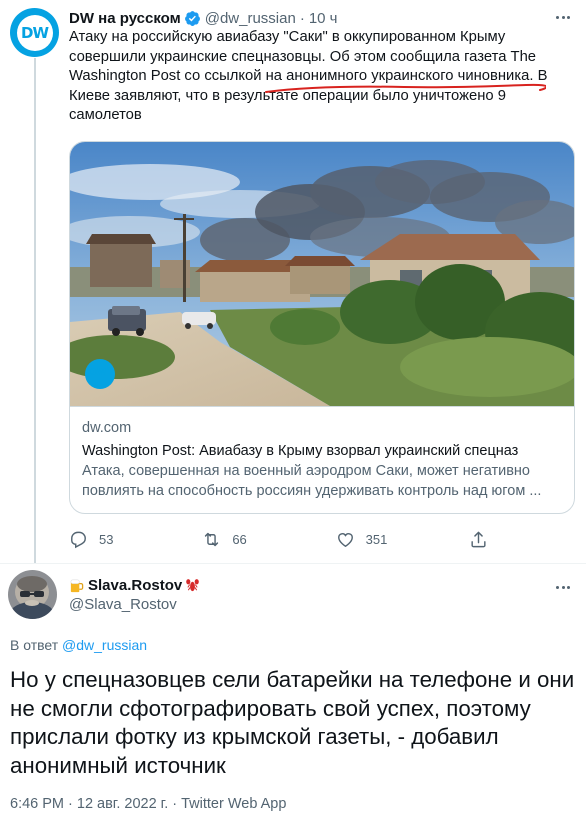 This screenshot has height=814, width=586. I want to click on avatar-photo, so click(32, 594).